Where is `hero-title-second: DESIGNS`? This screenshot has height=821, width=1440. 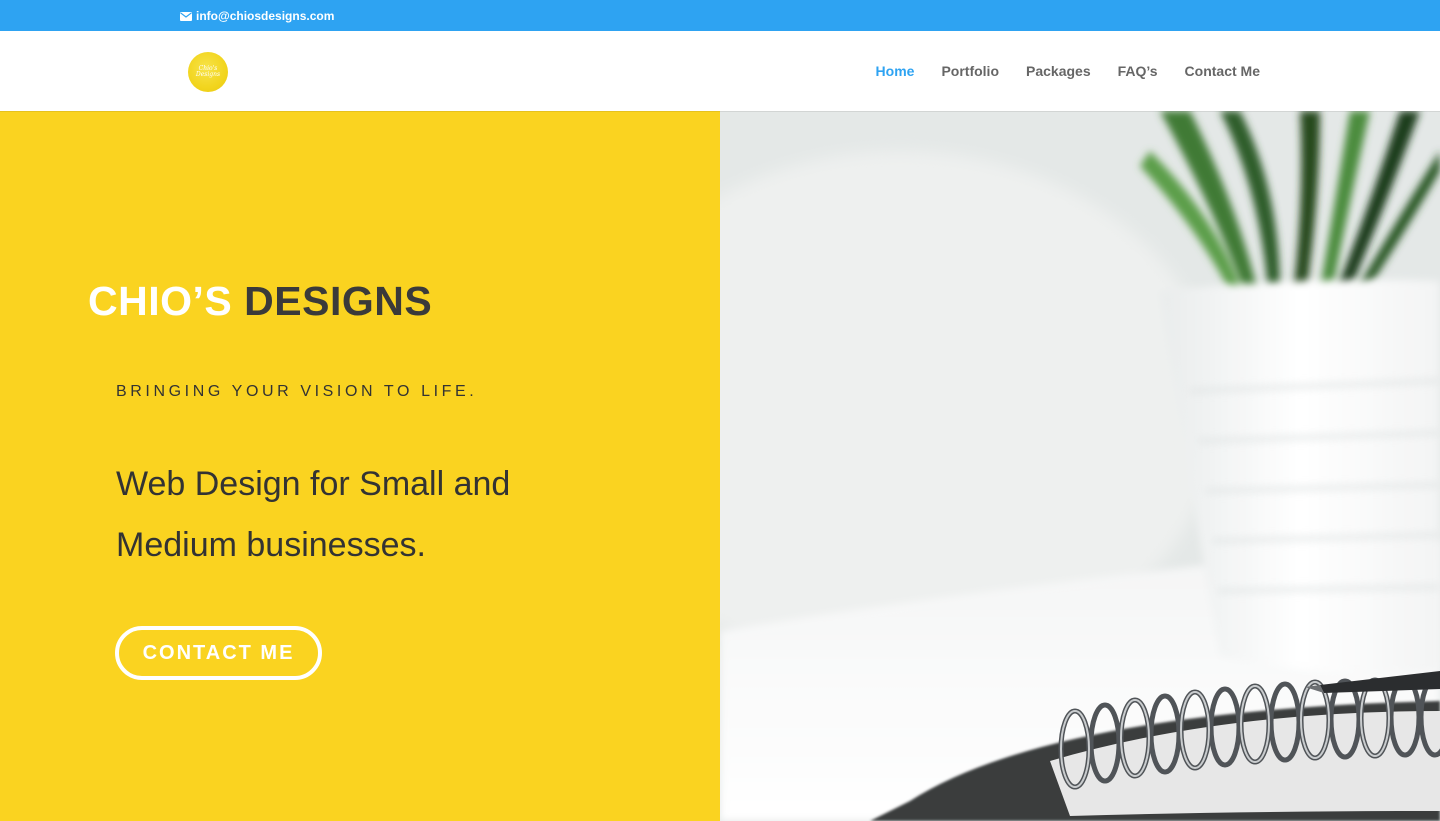
hero-title-second: DESIGNS is located at coordinates (338, 301).